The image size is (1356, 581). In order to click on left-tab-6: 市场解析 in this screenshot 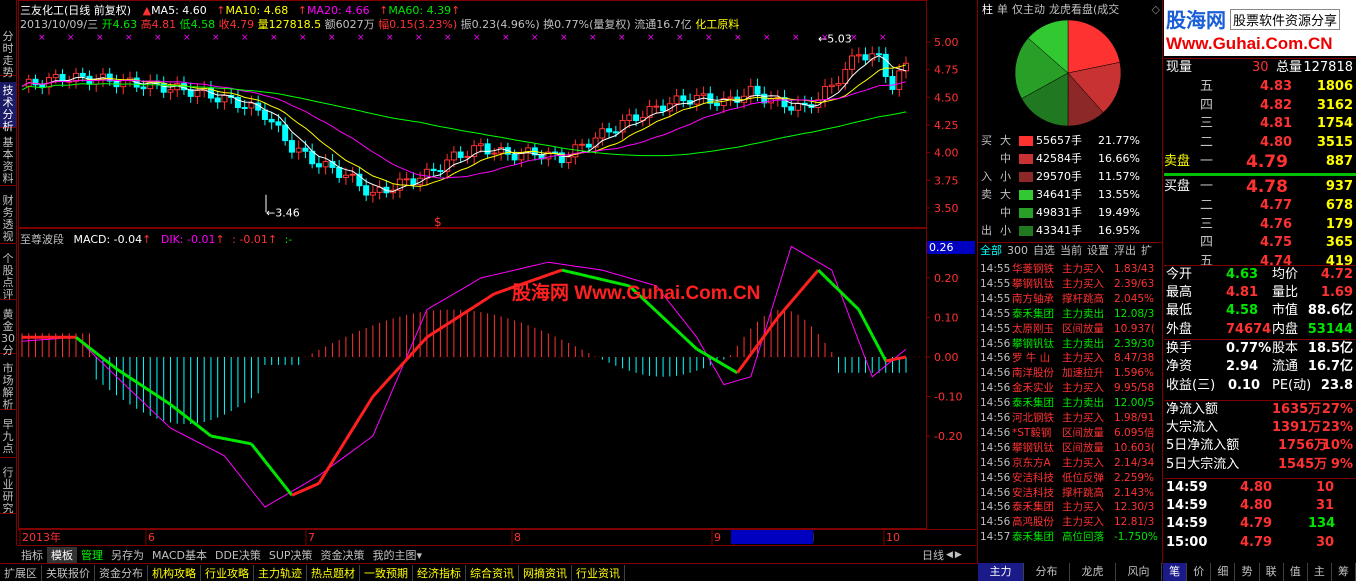, I will do `click(8, 385)`.